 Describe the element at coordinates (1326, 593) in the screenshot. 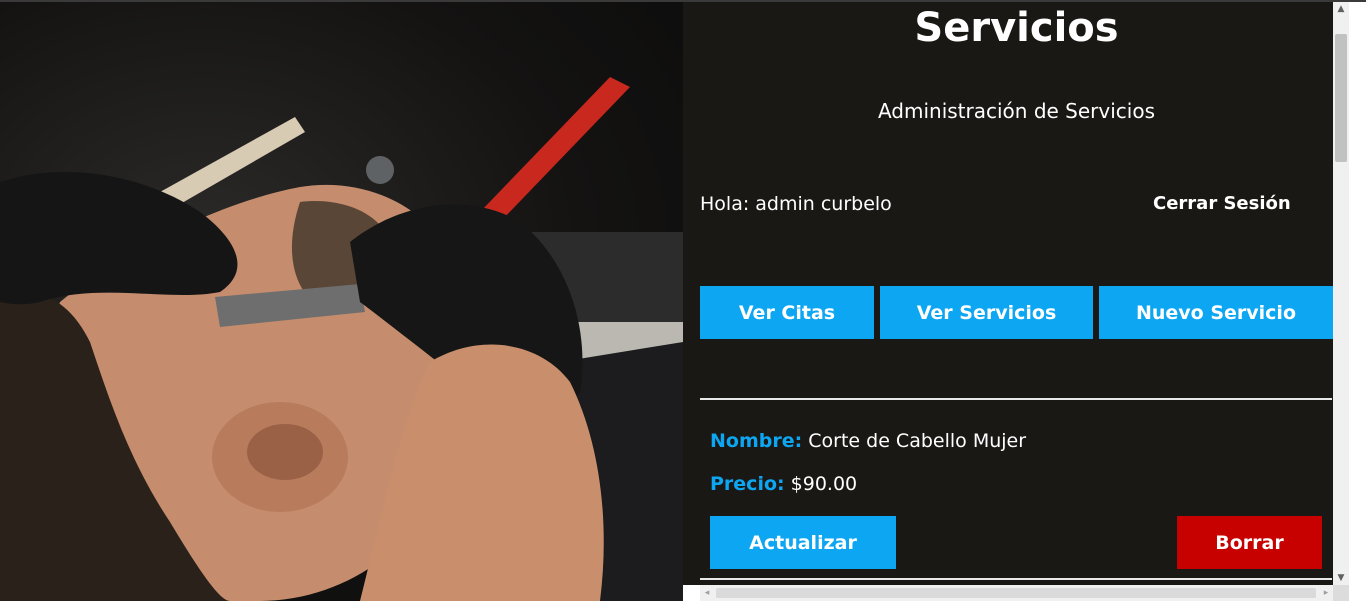

I see `scroll-right-icon: ▸` at that location.